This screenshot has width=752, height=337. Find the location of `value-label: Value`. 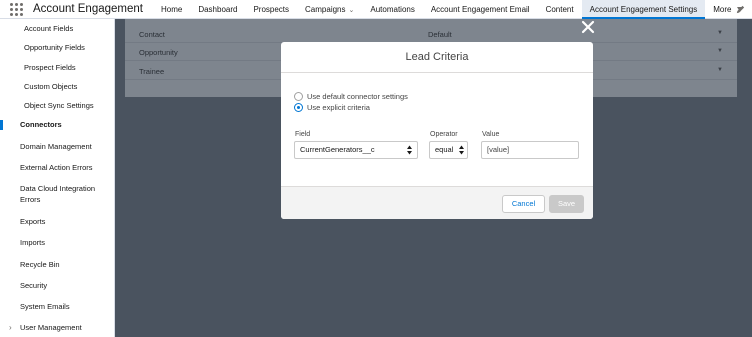

value-label: Value is located at coordinates (491, 134).